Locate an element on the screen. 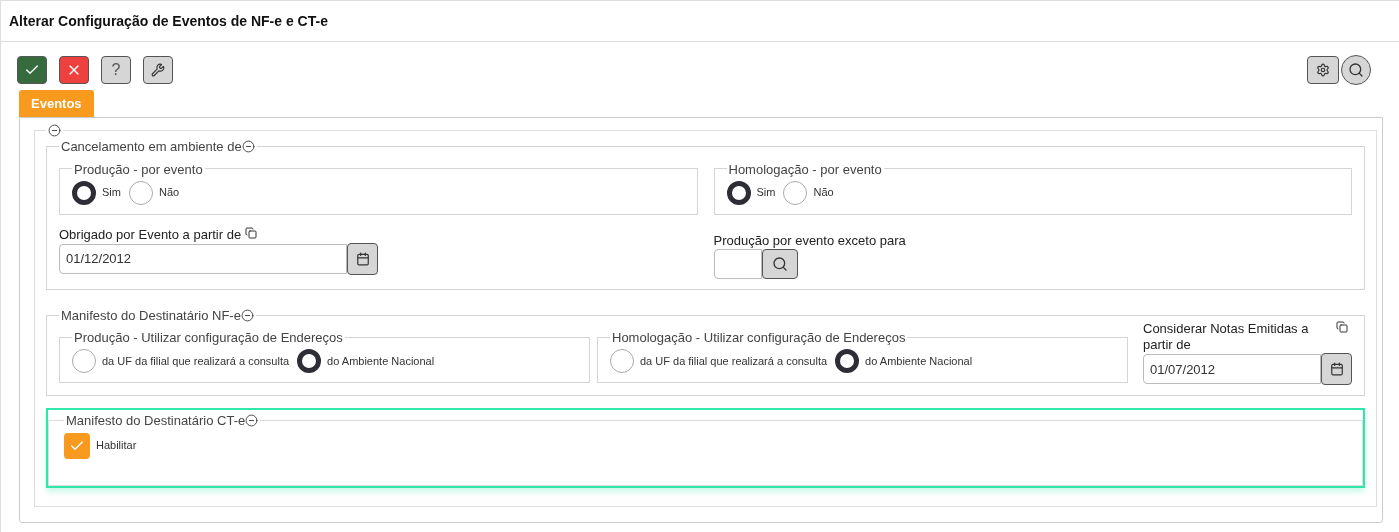  field-label: Obrigado por Evento a partir de is located at coordinates (150, 234).